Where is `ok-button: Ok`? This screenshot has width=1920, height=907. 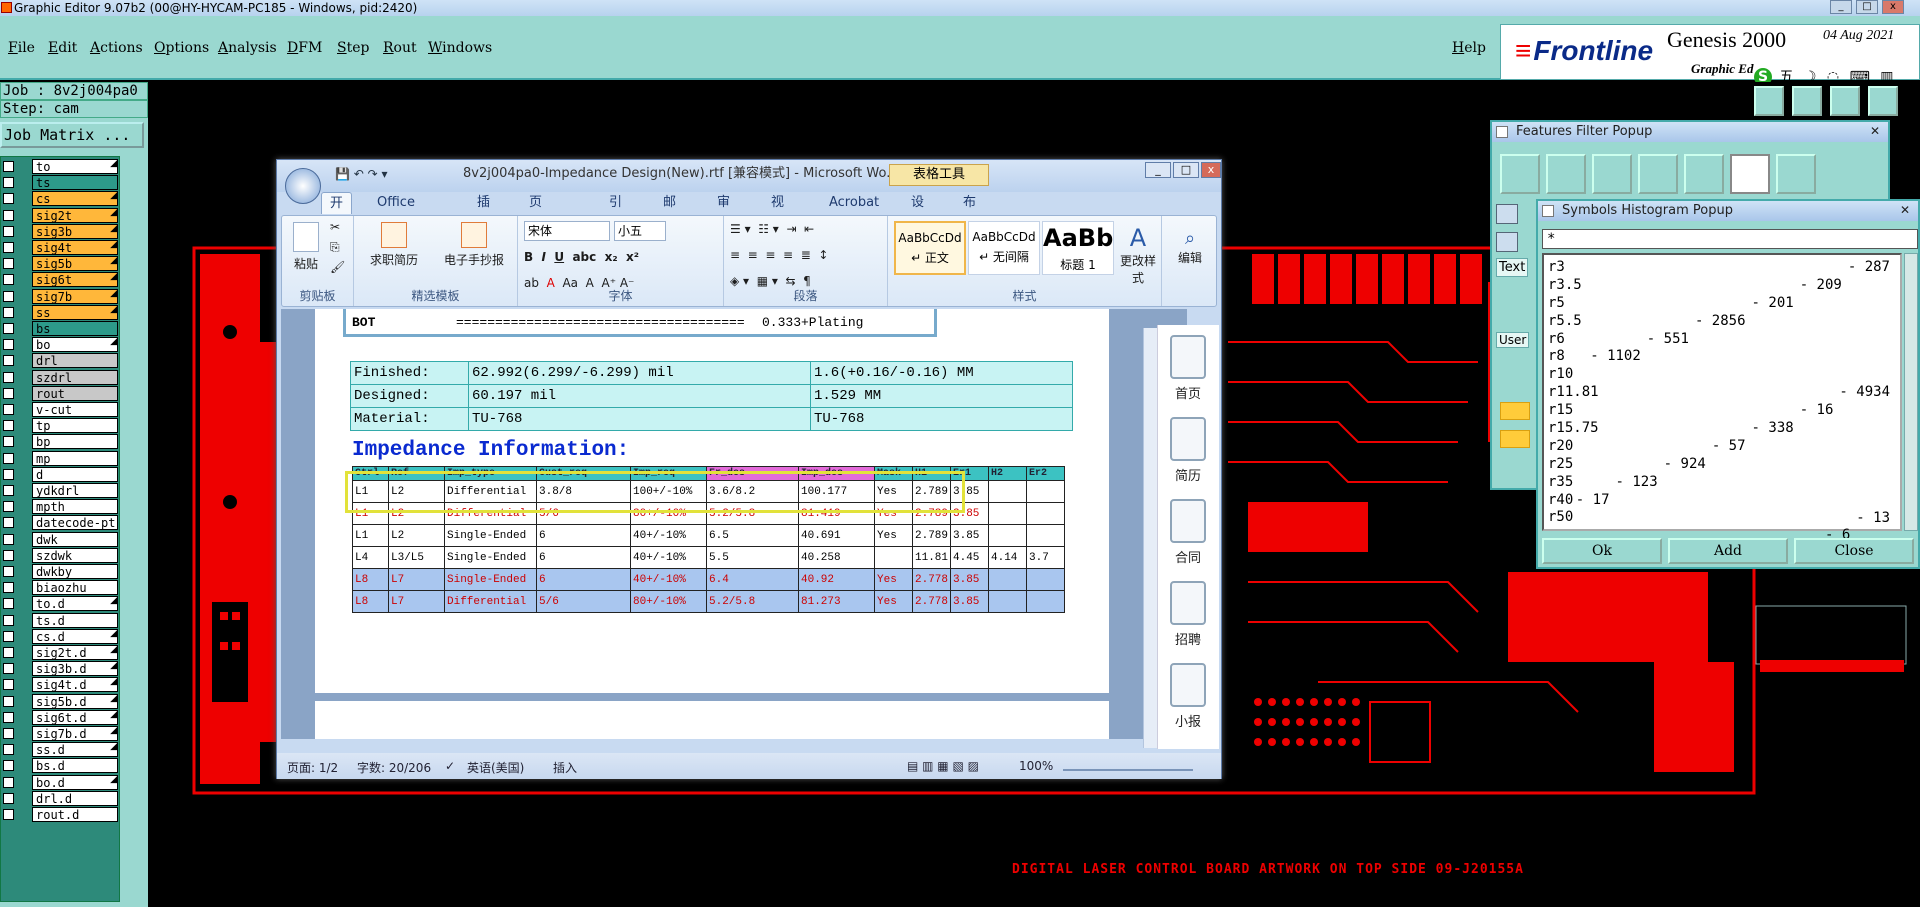
ok-button: Ok is located at coordinates (1602, 551).